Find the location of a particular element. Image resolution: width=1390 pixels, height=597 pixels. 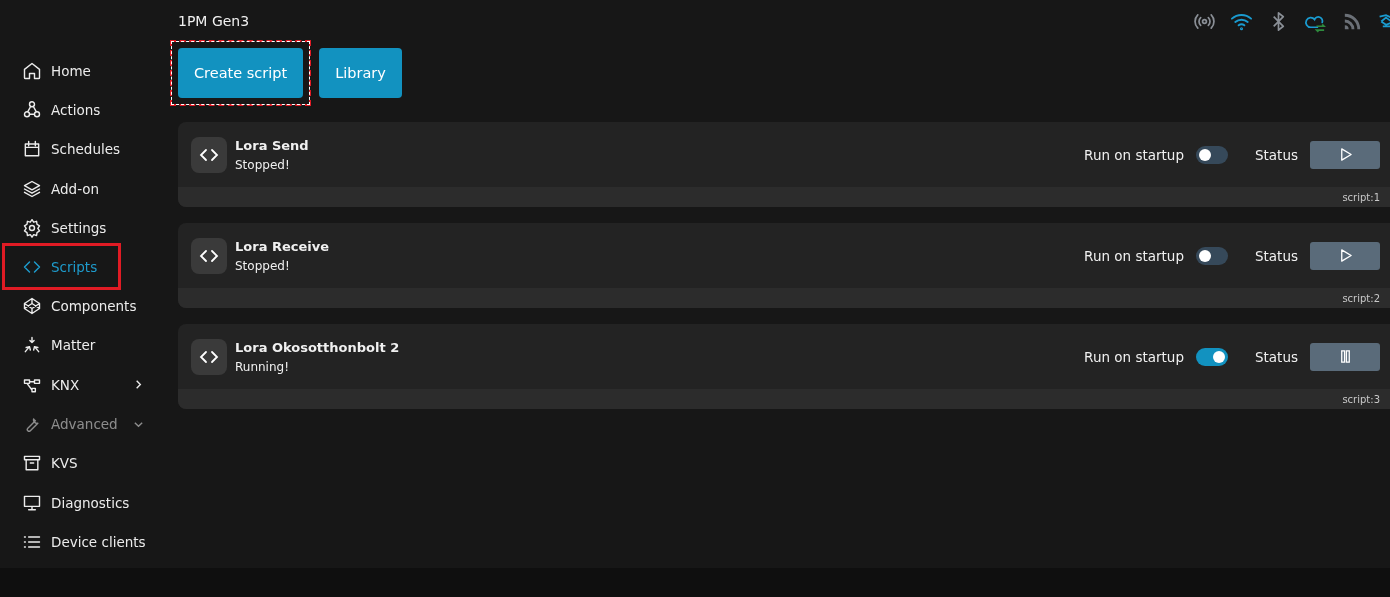

script-name: Lora Receive is located at coordinates (283, 246).